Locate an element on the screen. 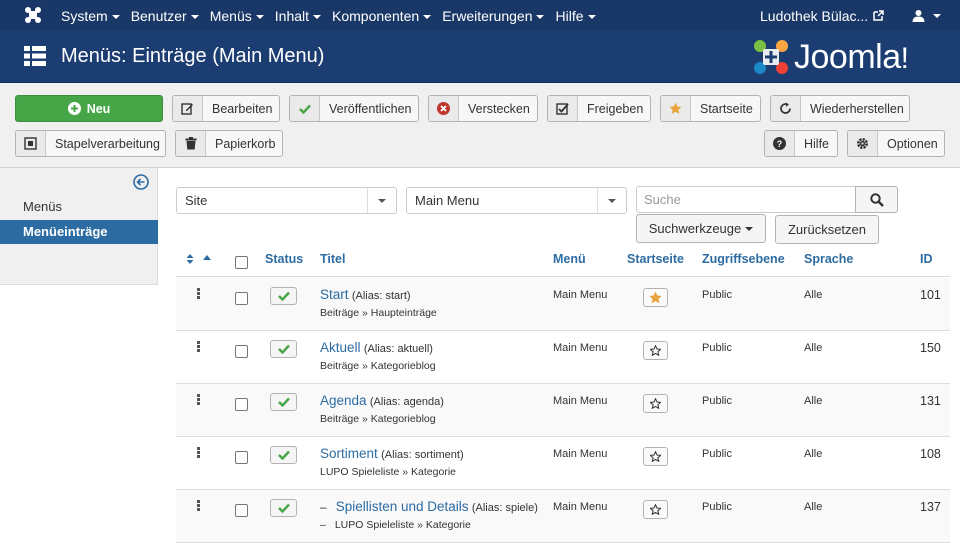  item-id: 108 is located at coordinates (930, 454).